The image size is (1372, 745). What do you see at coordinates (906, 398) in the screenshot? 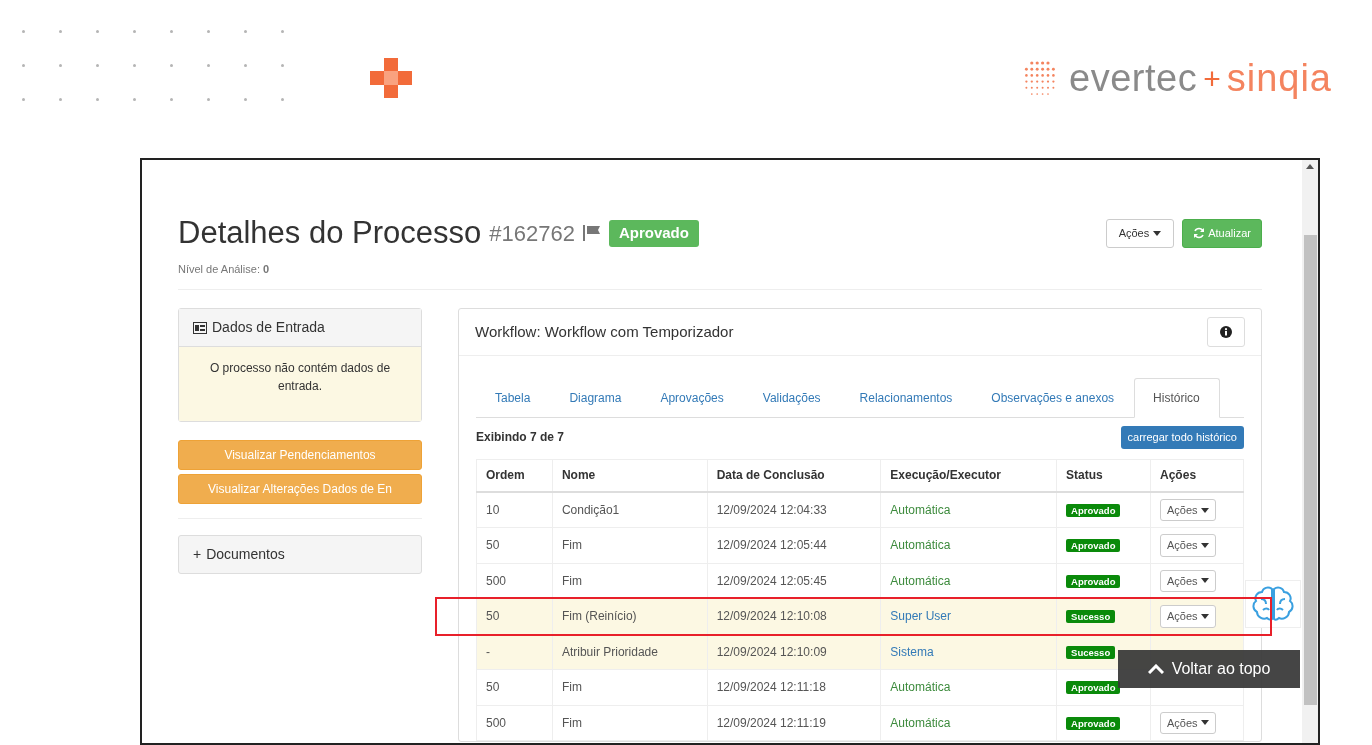
I see `tab: Relacionamentos` at bounding box center [906, 398].